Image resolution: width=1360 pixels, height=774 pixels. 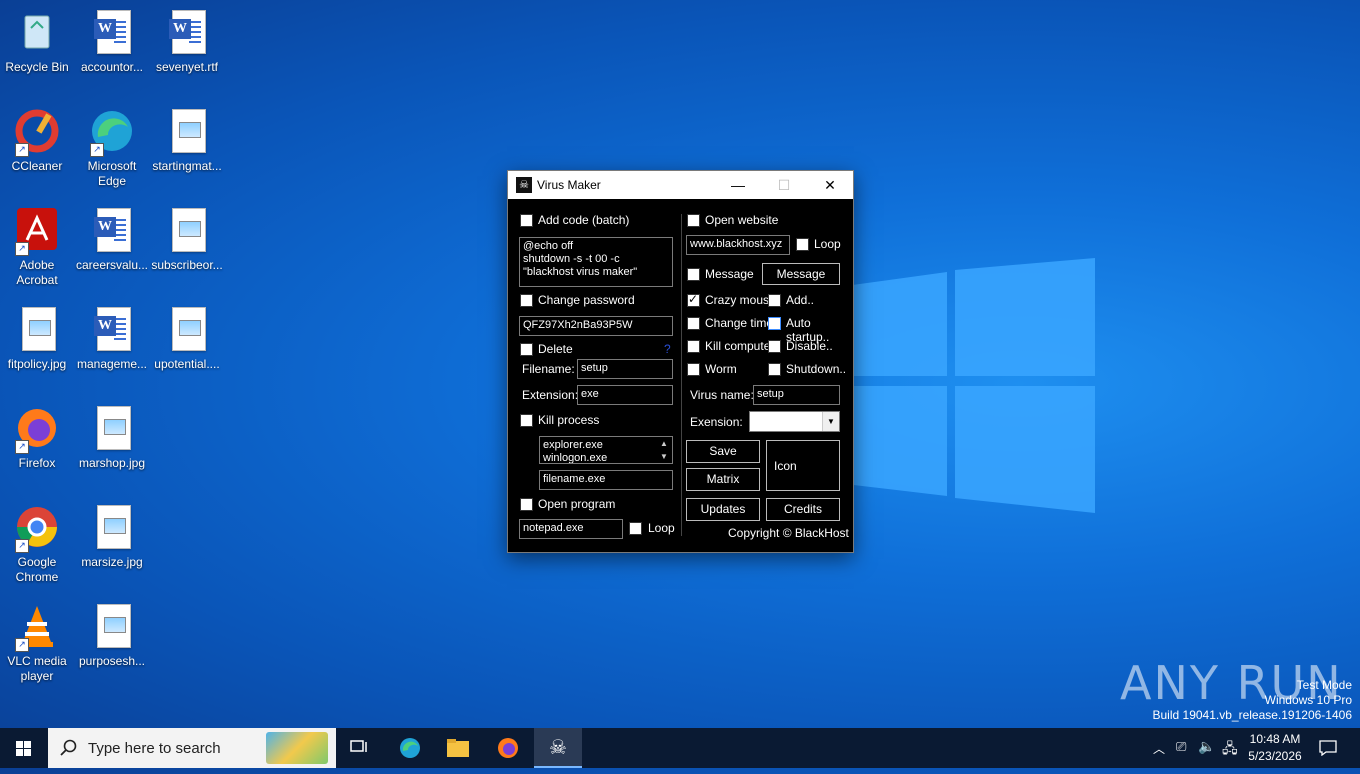 What do you see at coordinates (738, 245) in the screenshot?
I see `website-input: www.blackhost.xyz` at bounding box center [738, 245].